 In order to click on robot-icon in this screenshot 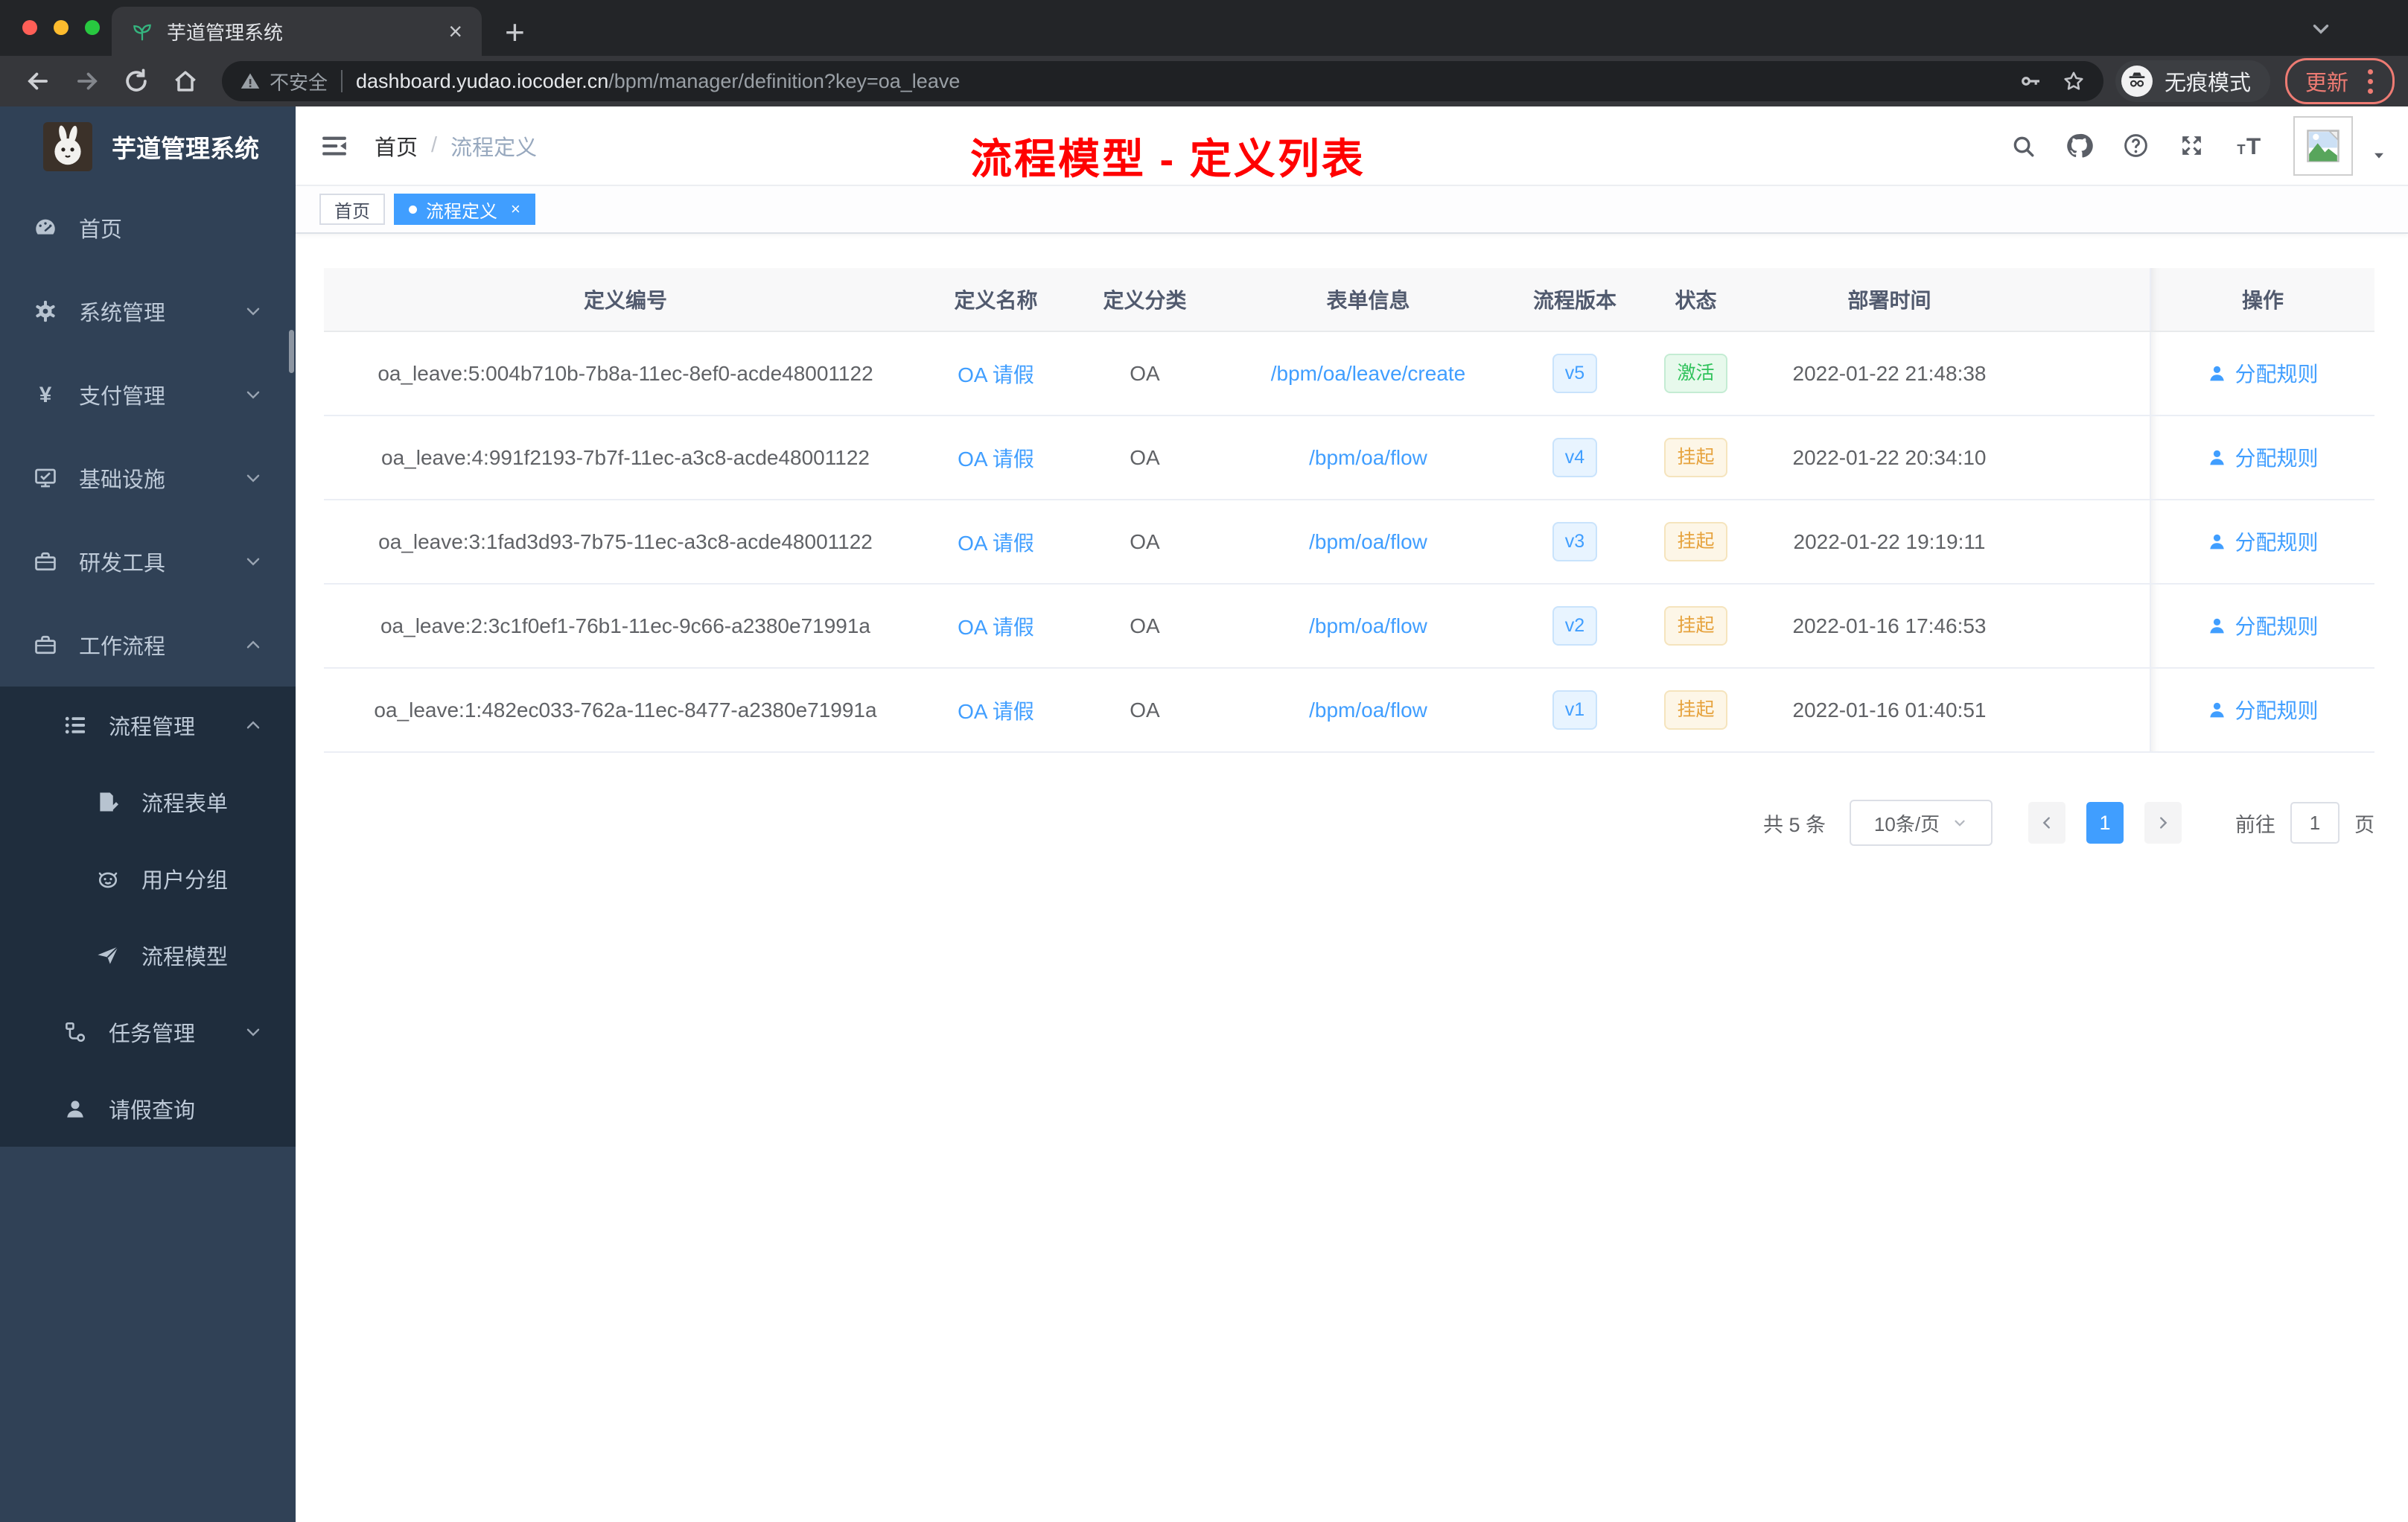, I will do `click(108, 878)`.